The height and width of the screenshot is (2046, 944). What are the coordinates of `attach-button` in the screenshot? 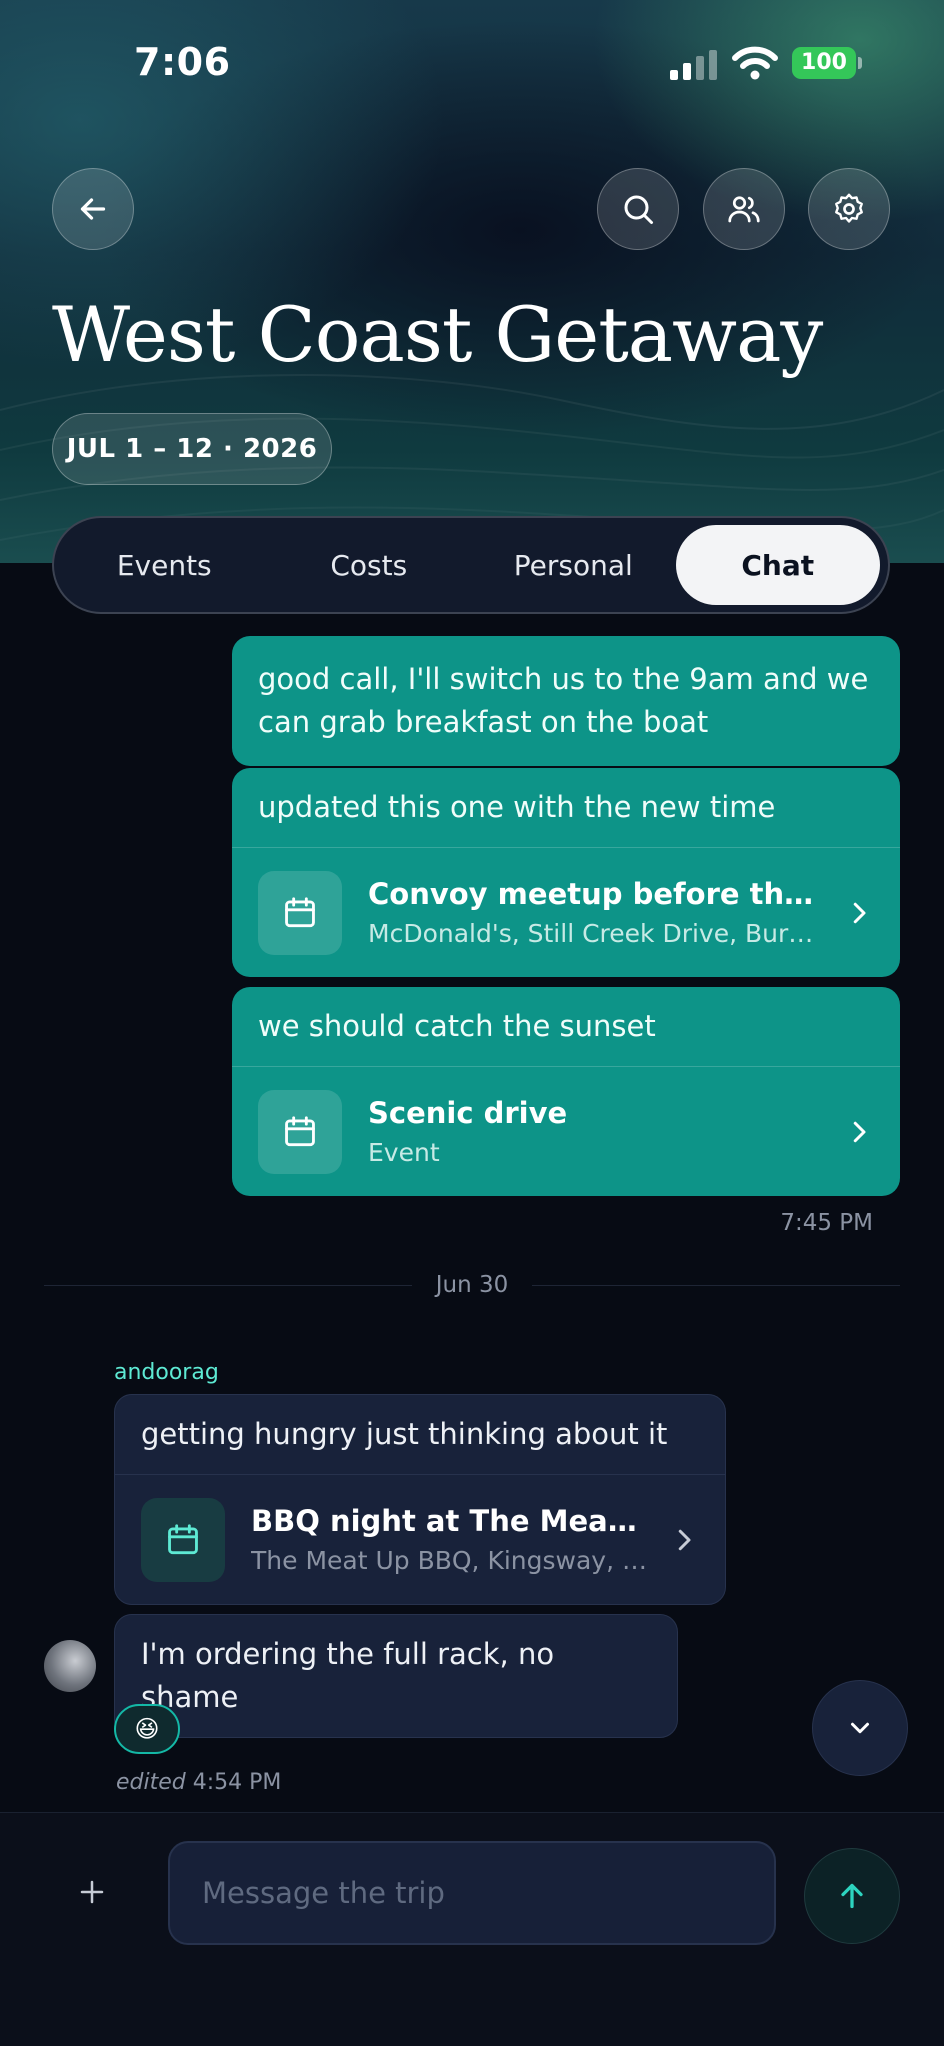 It's located at (92, 1892).